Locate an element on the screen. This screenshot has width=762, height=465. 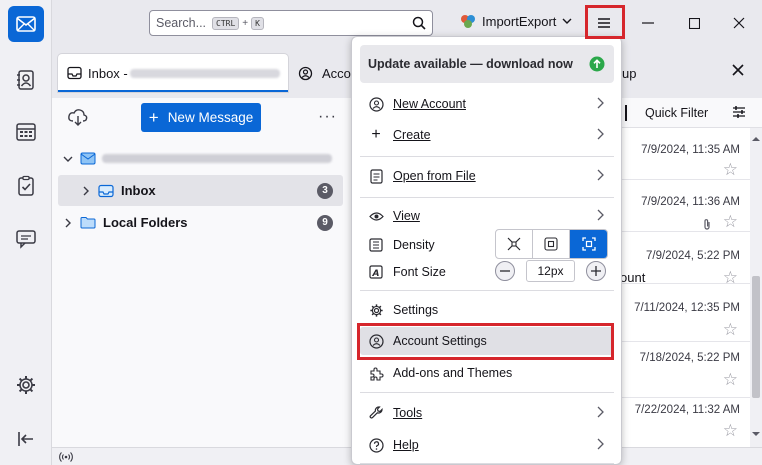
svg-text: A is located at coordinates (376, 274).